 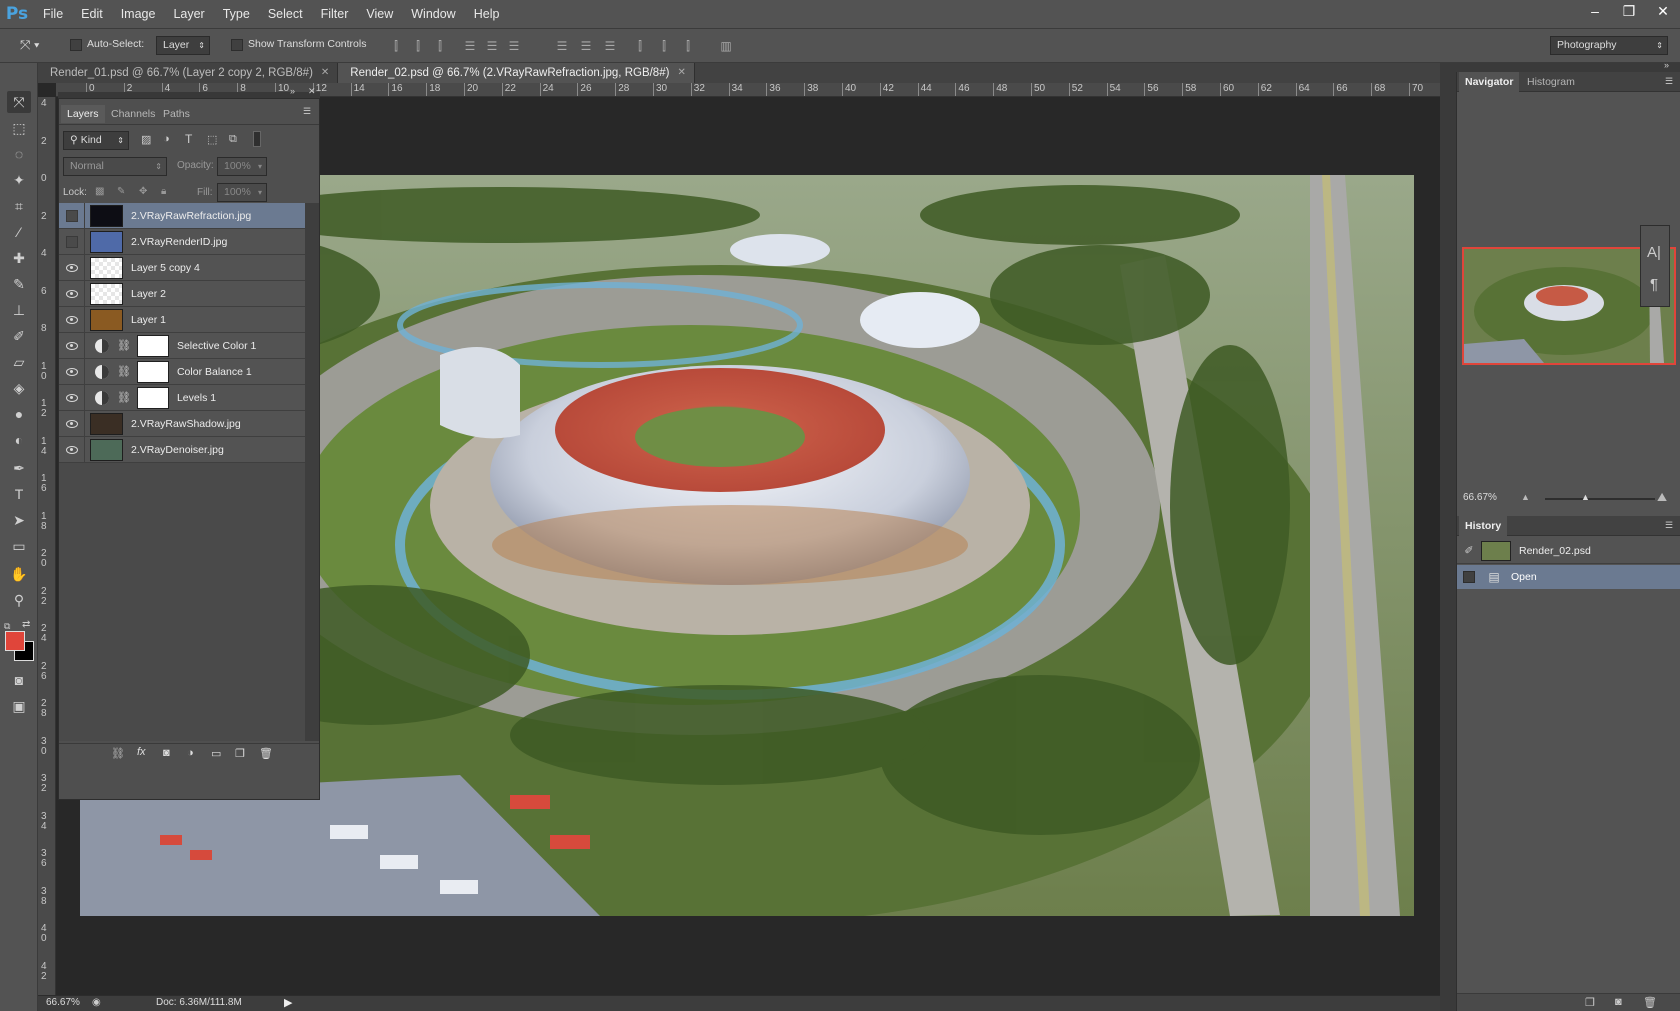 I want to click on filter-type-icon: T, so click(x=188, y=139).